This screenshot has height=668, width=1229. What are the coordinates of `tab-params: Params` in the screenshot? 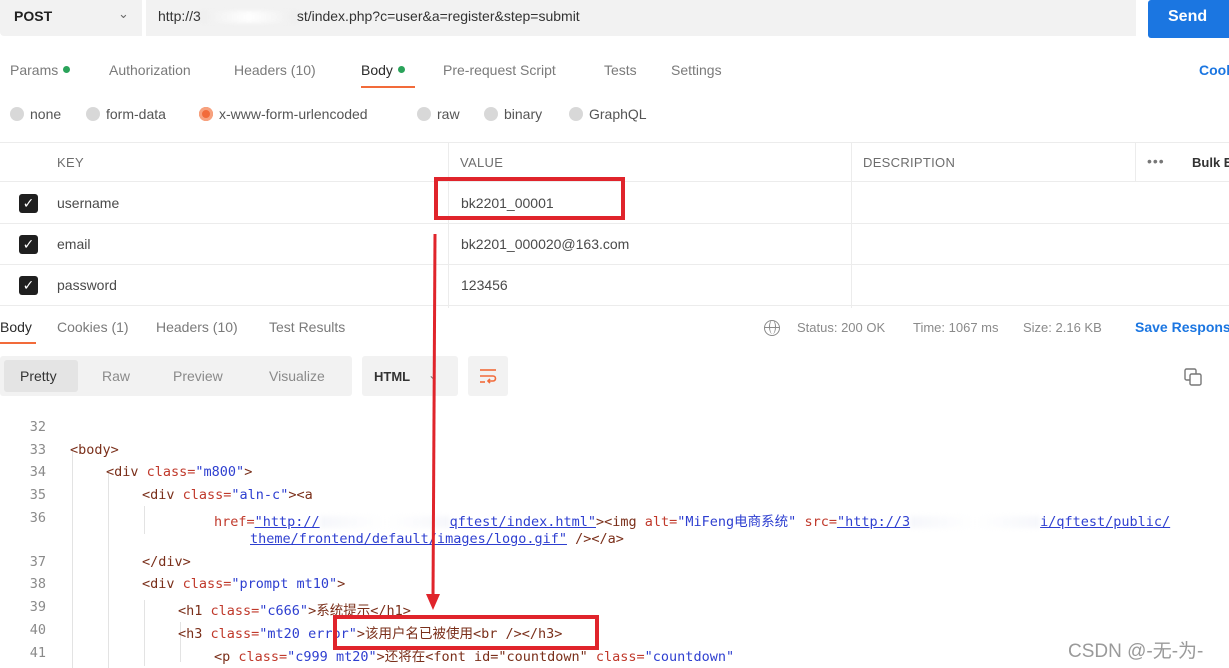 It's located at (40, 70).